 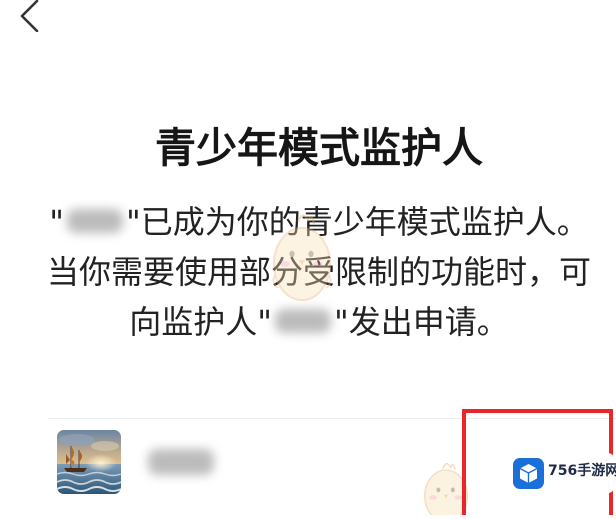 What do you see at coordinates (200, 322) in the screenshot?
I see `message-line-3-prefix: 向监护人"` at bounding box center [200, 322].